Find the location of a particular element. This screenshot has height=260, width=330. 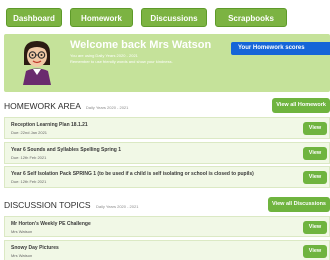

discussion-row: Snowy Day Pictures Mrs Watson View is located at coordinates (167, 250).